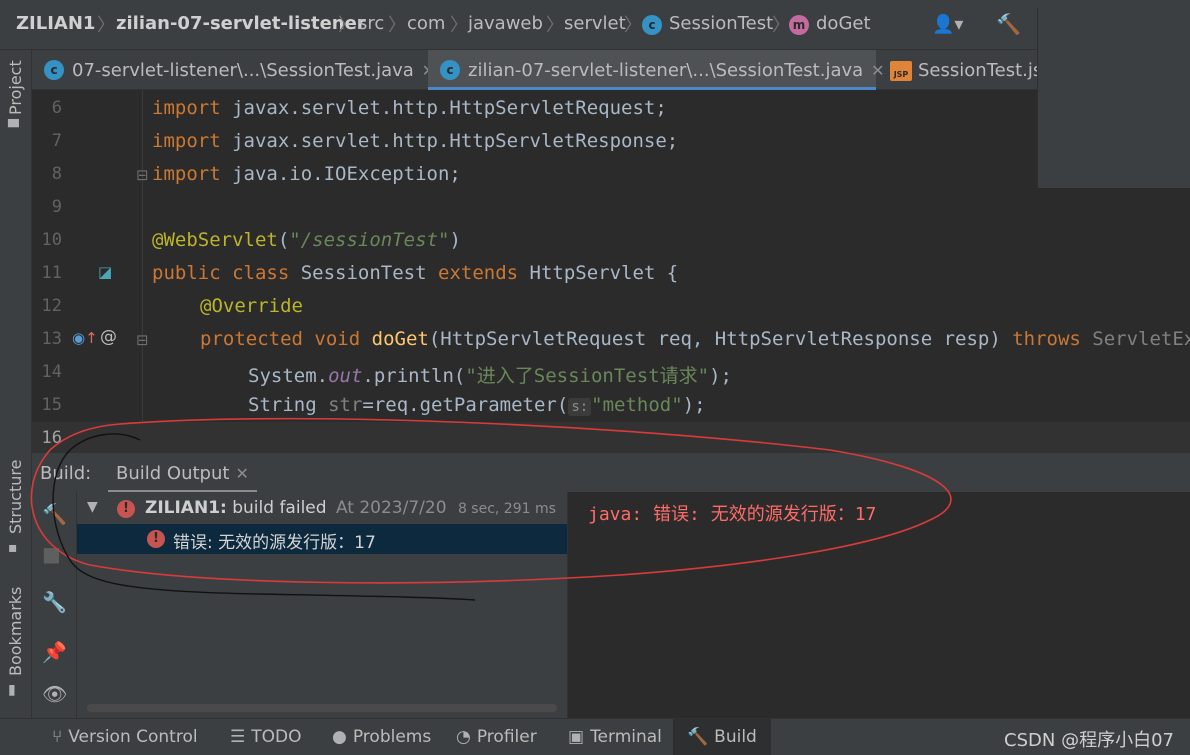  Describe the element at coordinates (505, 23) in the screenshot. I see `breadcrumb-javaweb: javaweb` at that location.